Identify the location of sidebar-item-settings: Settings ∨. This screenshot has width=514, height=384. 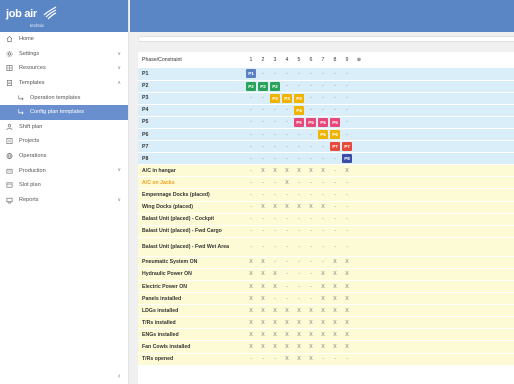
(64, 54).